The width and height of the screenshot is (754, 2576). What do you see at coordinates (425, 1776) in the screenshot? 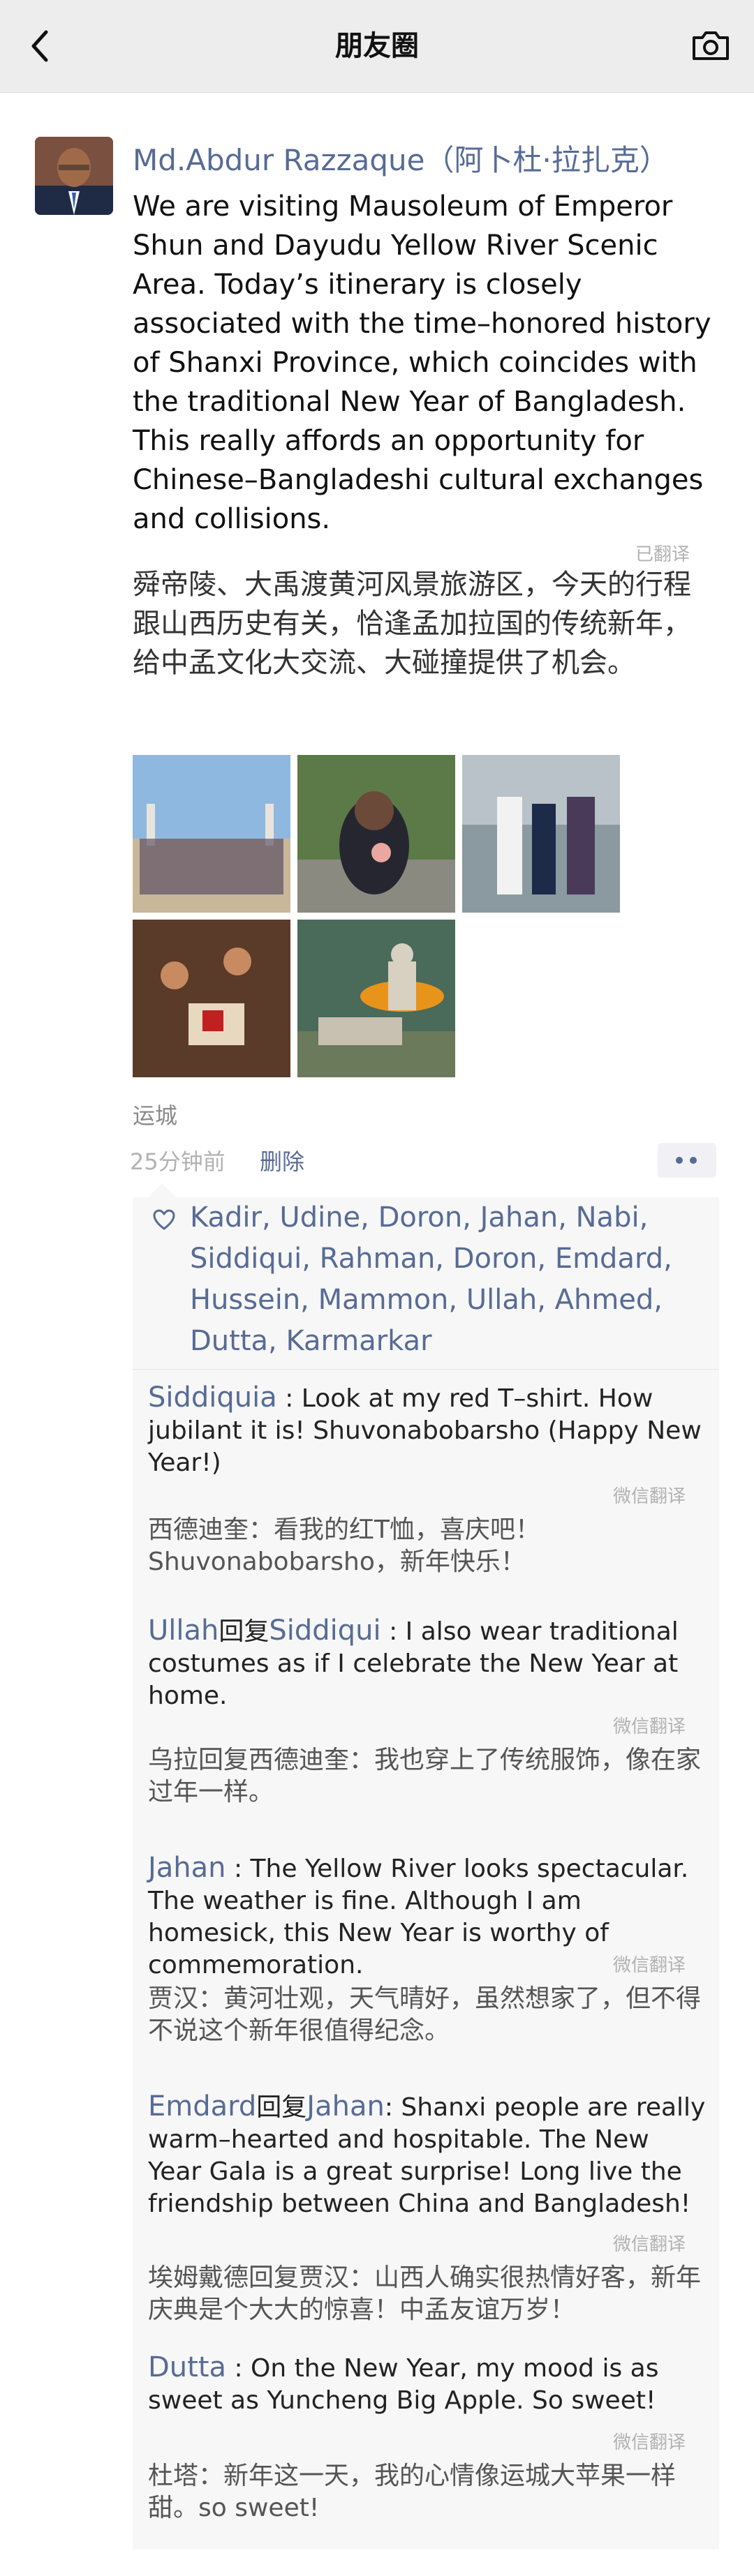
I see `comment-translation: 乌拉回复西德迪奎：我也穿上了传统服饰，像在家过年一样。` at bounding box center [425, 1776].